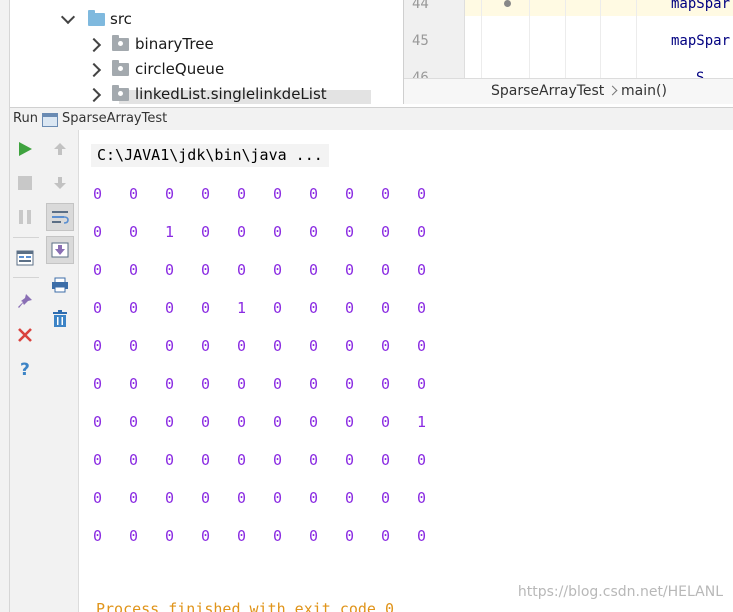 The width and height of the screenshot is (733, 612). Describe the element at coordinates (114, 118) in the screenshot. I see `run-config-name: SparseArrayTest` at that location.